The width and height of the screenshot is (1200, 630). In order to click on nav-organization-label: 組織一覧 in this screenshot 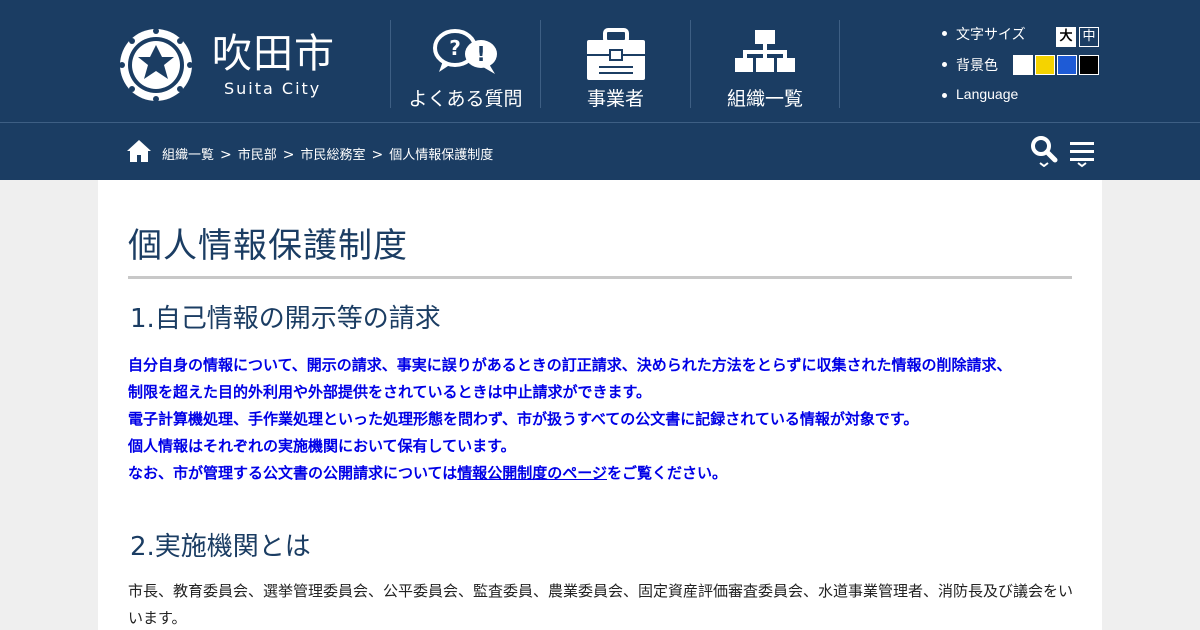, I will do `click(764, 99)`.